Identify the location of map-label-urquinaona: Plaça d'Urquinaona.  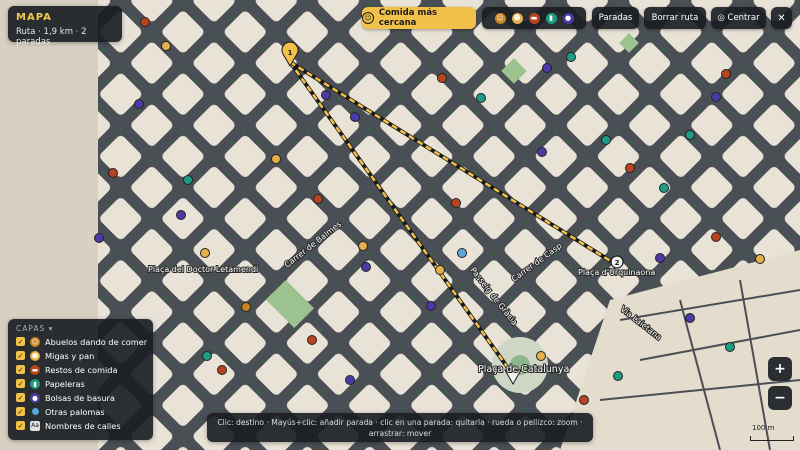
(616, 272).